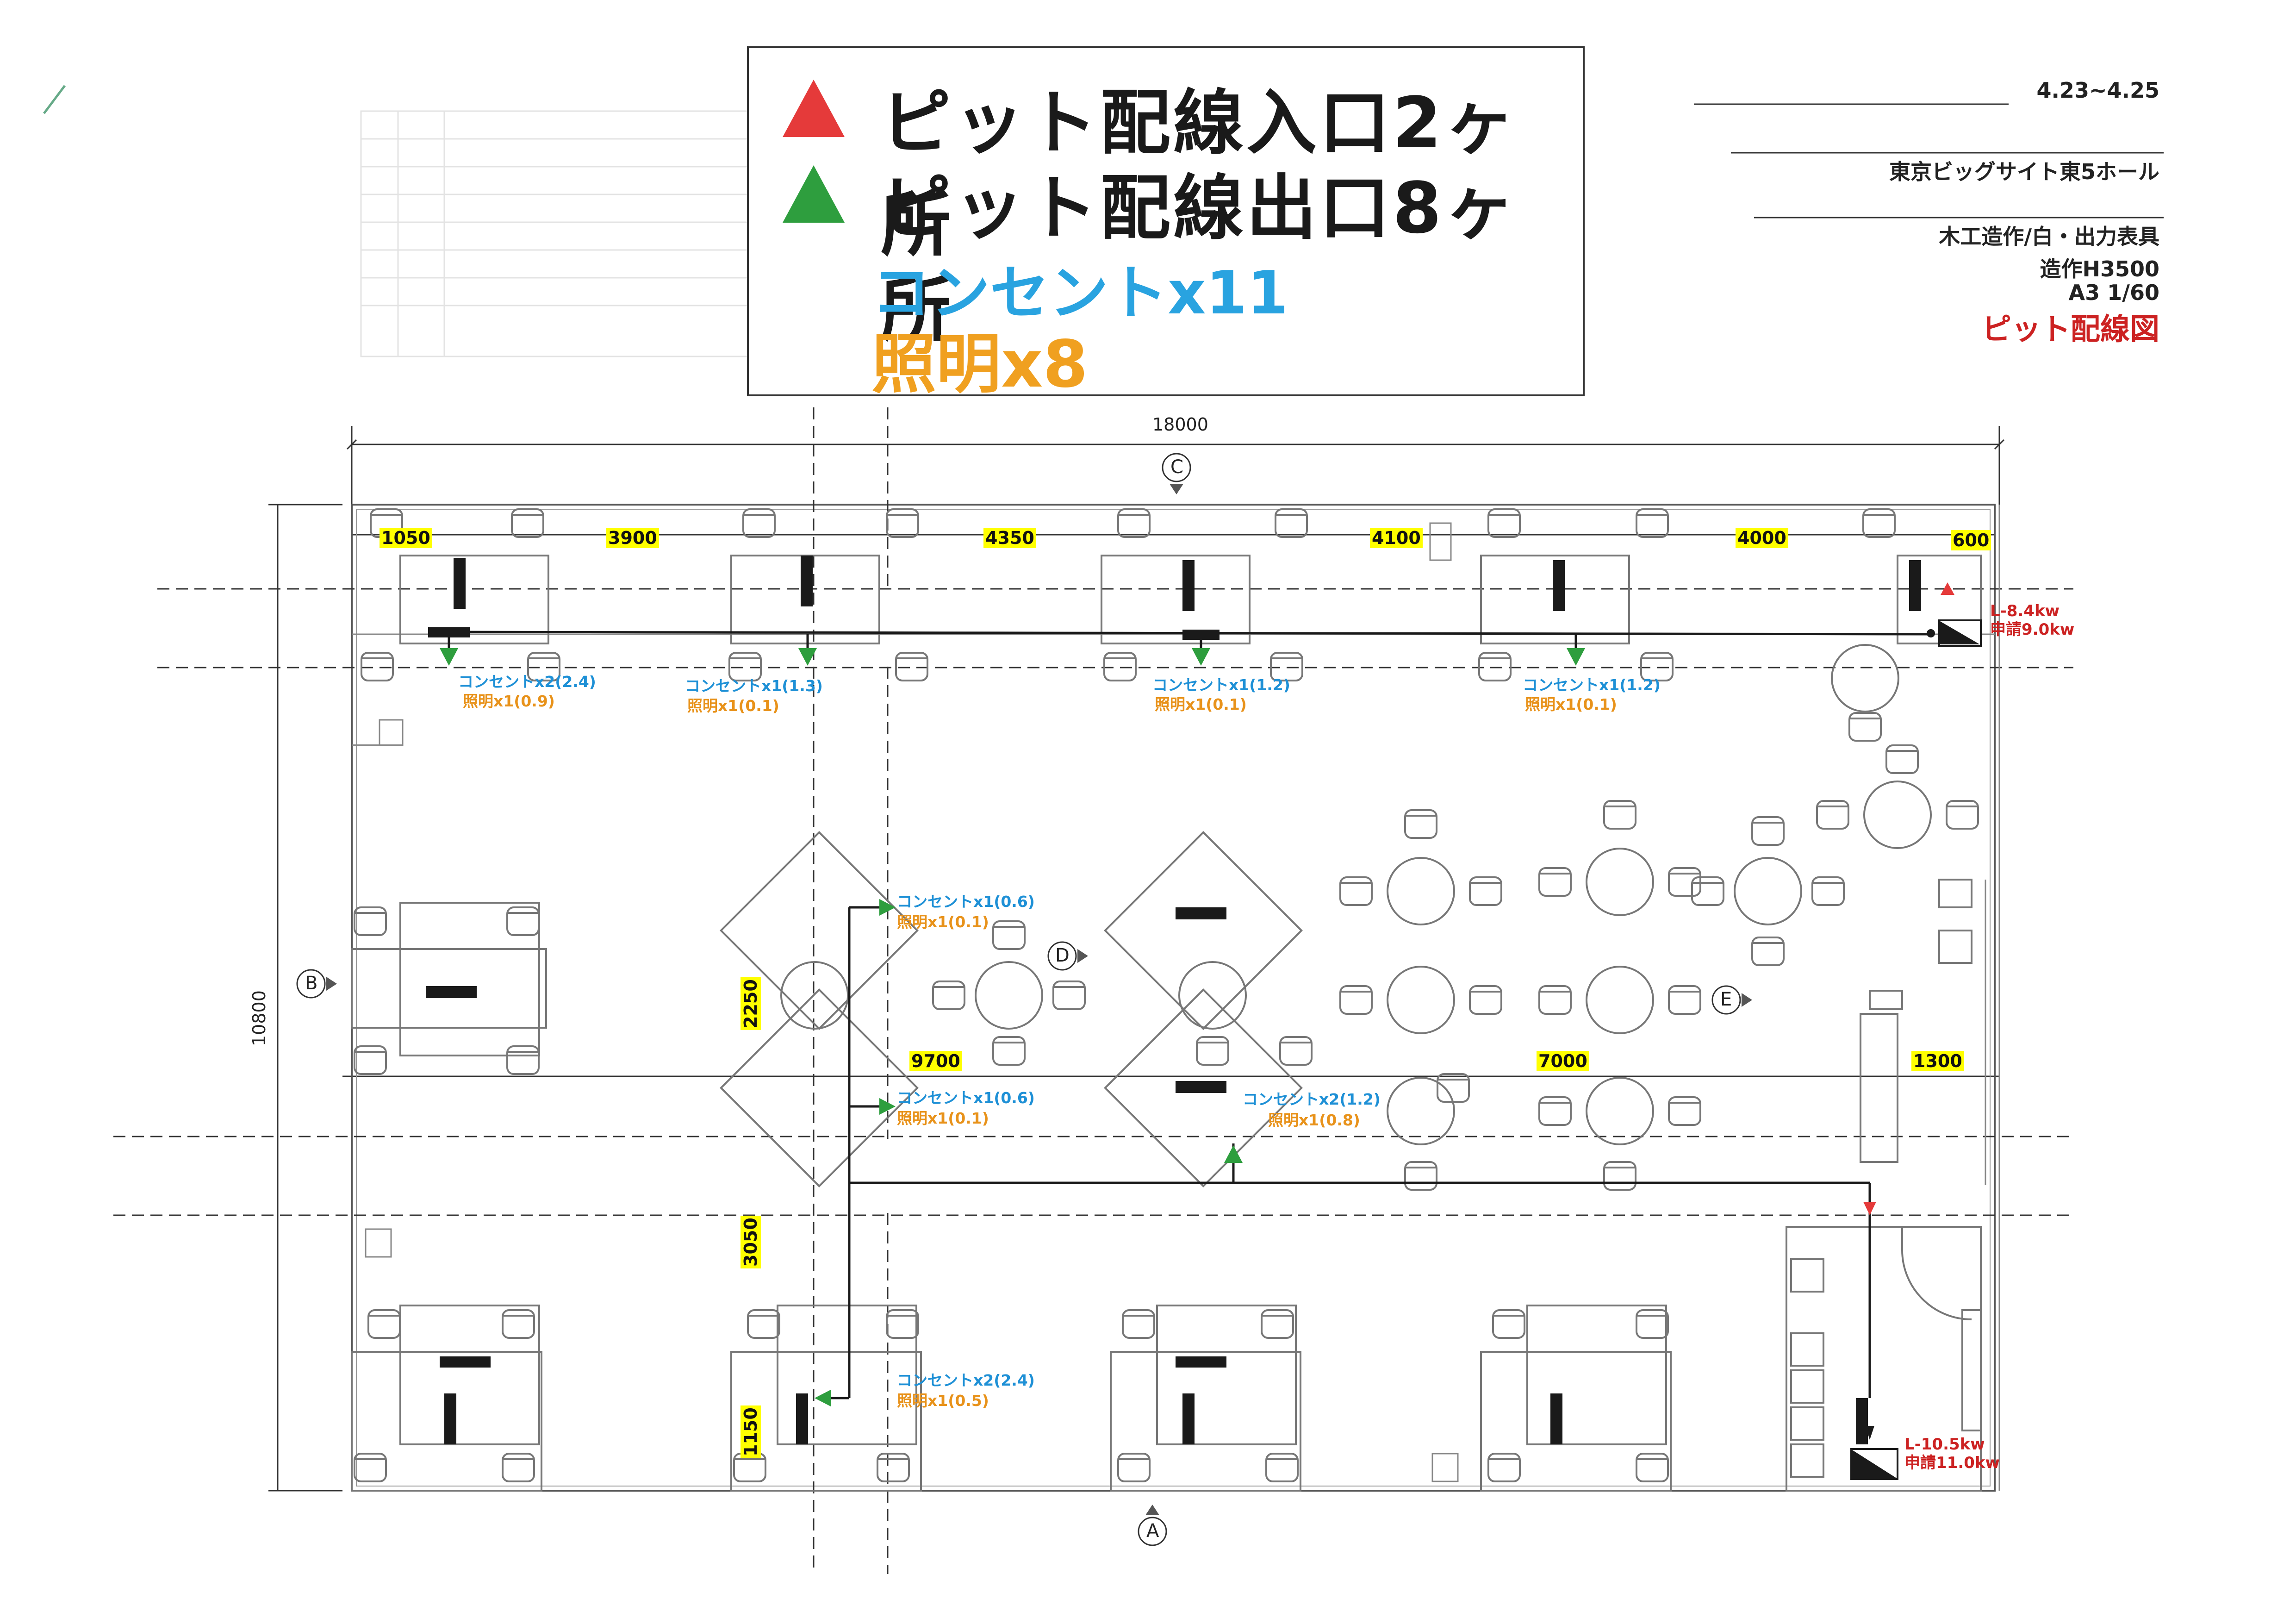 The width and height of the screenshot is (2296, 1624). What do you see at coordinates (1971, 540) in the screenshot?
I see `dim-top-6: 600` at bounding box center [1971, 540].